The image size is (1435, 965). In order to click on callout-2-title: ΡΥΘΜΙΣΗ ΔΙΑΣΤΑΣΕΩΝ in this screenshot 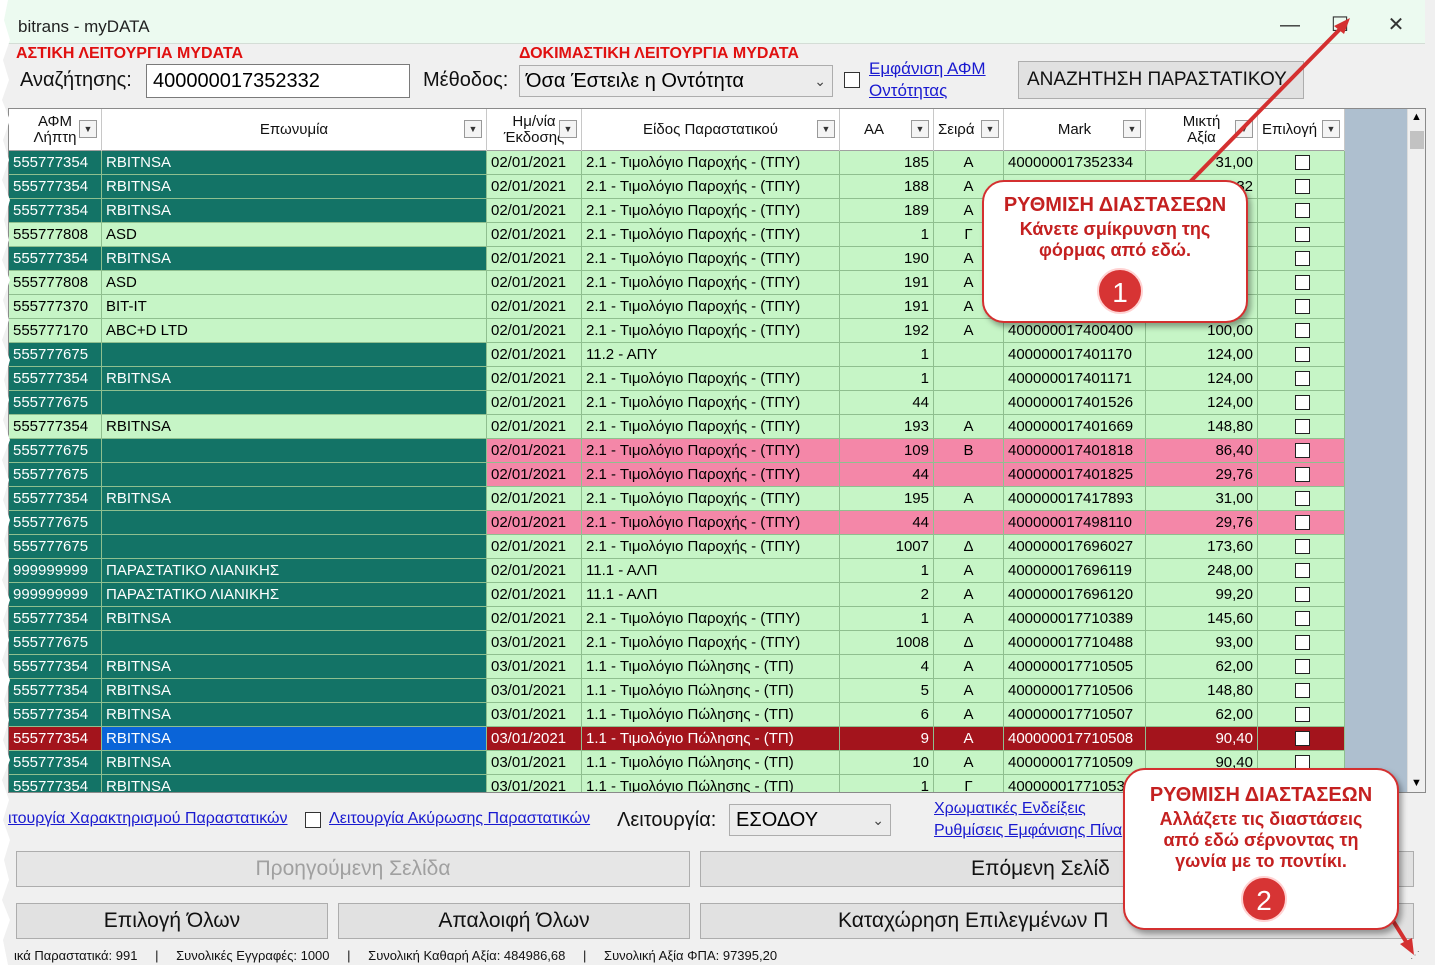, I will do `click(1261, 795)`.